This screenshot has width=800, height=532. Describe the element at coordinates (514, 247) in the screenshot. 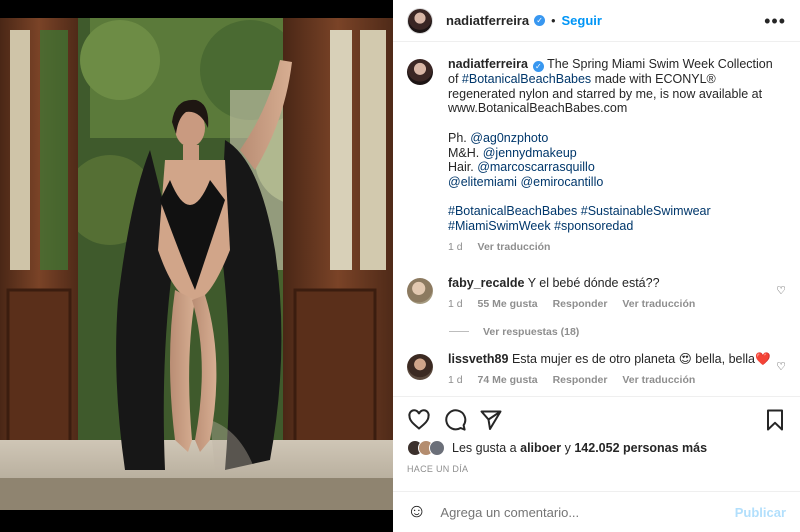

I see `caption-translate-link: Ver traducción` at that location.